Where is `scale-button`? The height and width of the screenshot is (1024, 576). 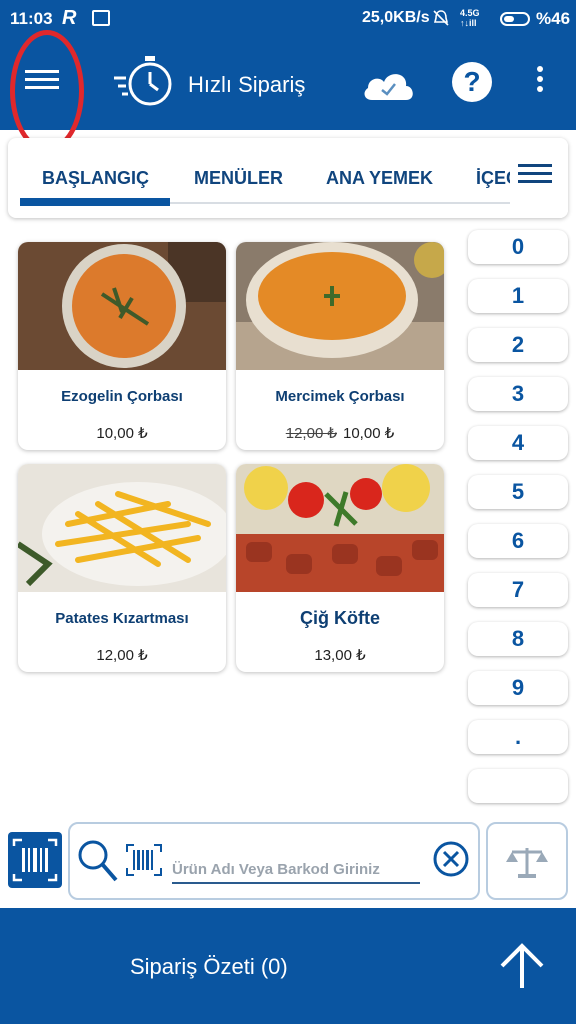
scale-button is located at coordinates (527, 861).